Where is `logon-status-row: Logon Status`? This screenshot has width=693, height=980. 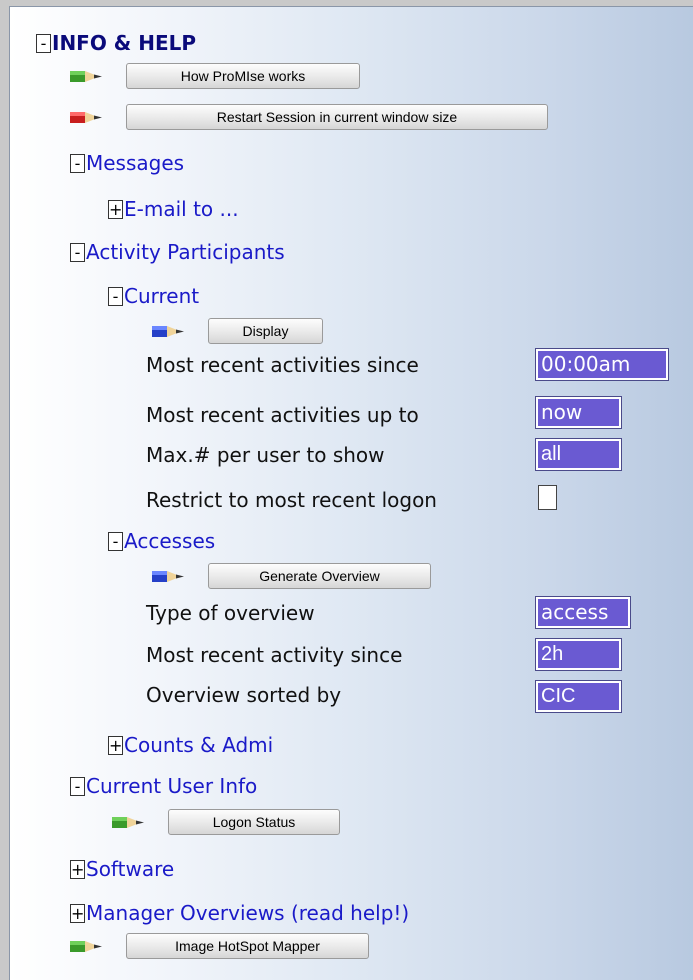 logon-status-row: Logon Status is located at coordinates (225, 822).